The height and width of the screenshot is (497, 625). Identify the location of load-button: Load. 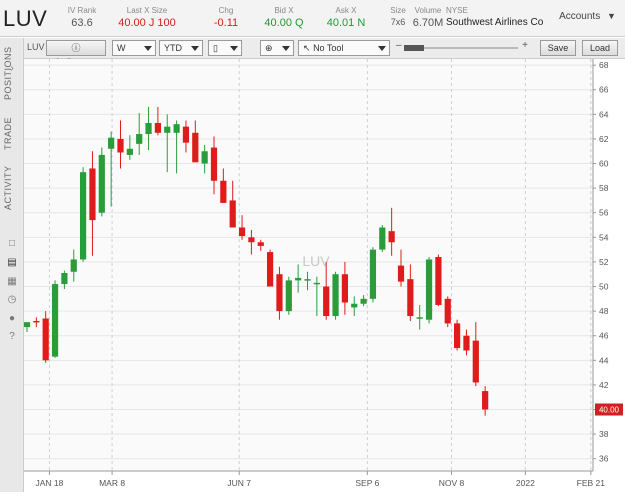
(600, 48).